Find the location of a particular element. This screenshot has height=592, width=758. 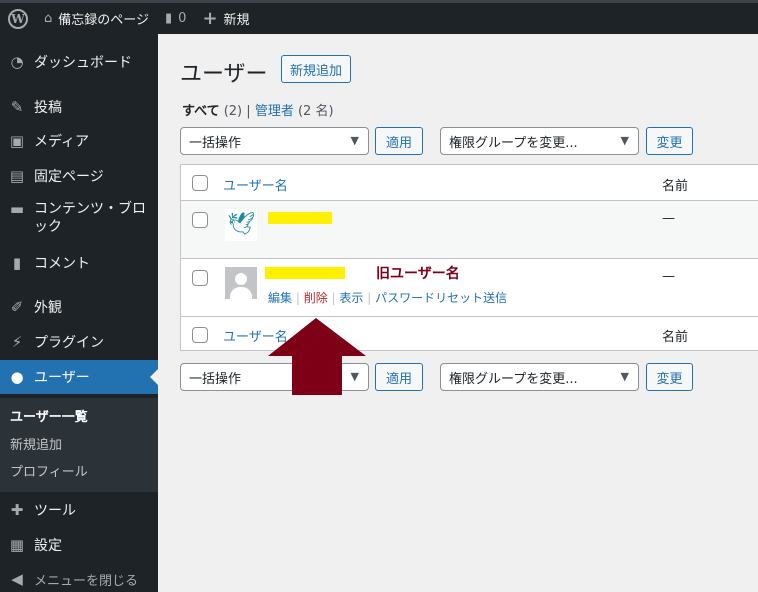

user-role-filters: すべて (2) | 管理者 (2 名) is located at coordinates (258, 111).